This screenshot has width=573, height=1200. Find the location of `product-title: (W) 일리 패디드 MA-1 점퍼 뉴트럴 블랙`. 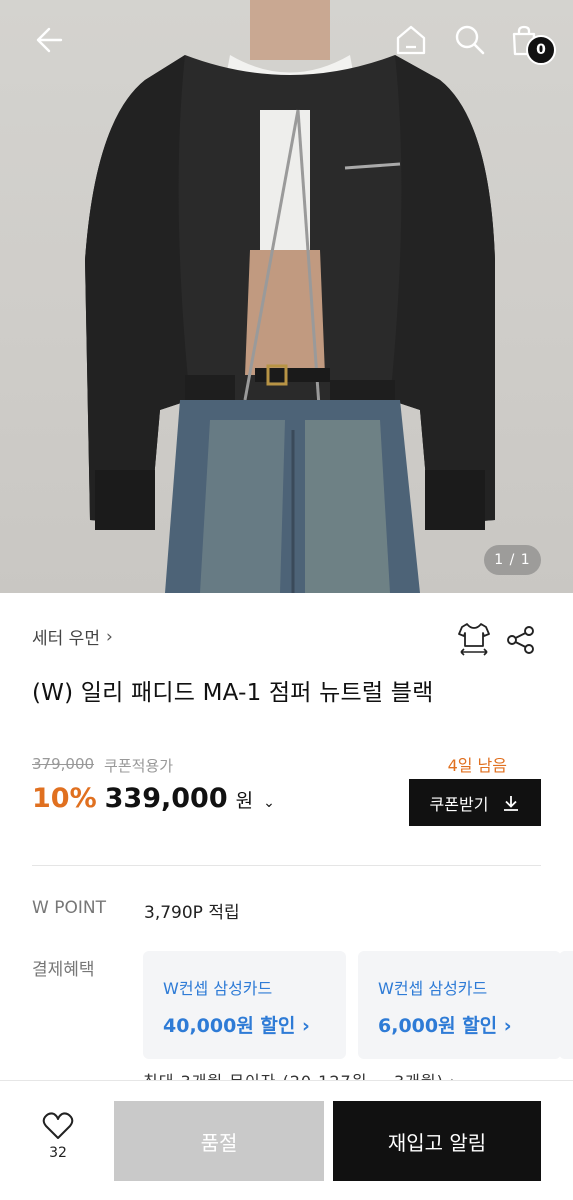

product-title: (W) 일리 패디드 MA-1 점퍼 뉴트럴 블랙 is located at coordinates (233, 693).